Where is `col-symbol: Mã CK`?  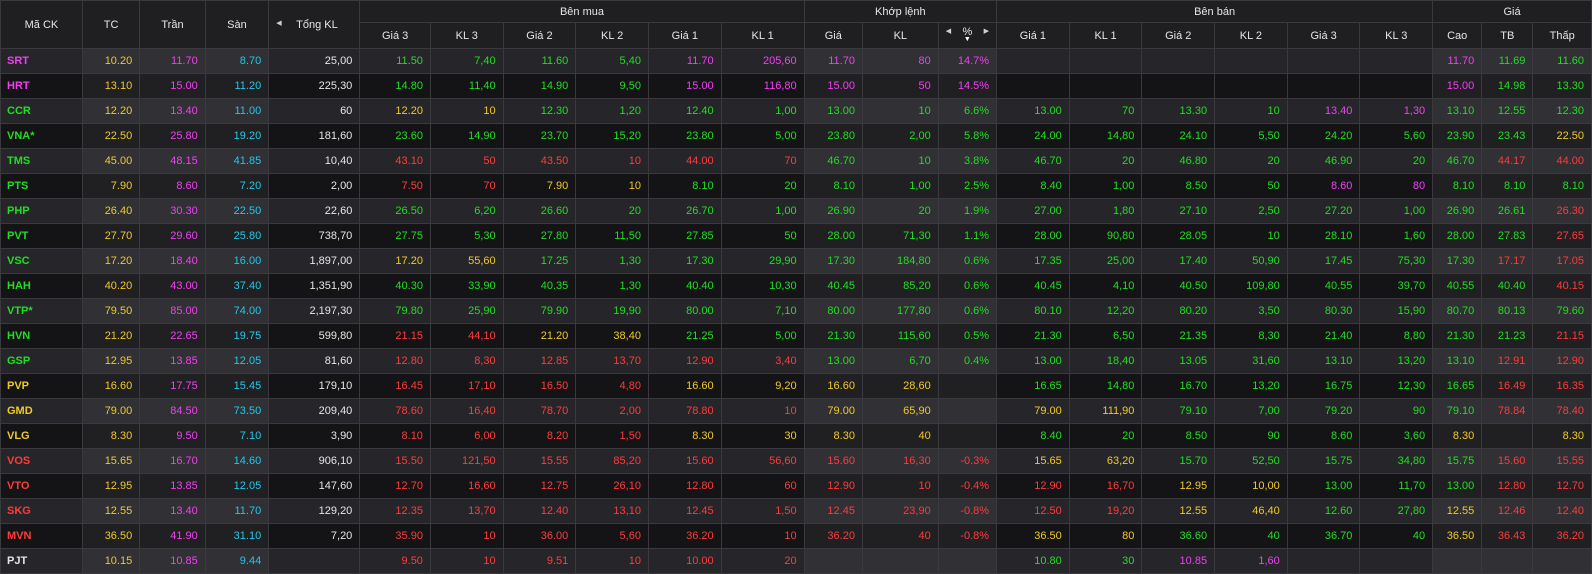
col-symbol: Mã CK is located at coordinates (41, 24).